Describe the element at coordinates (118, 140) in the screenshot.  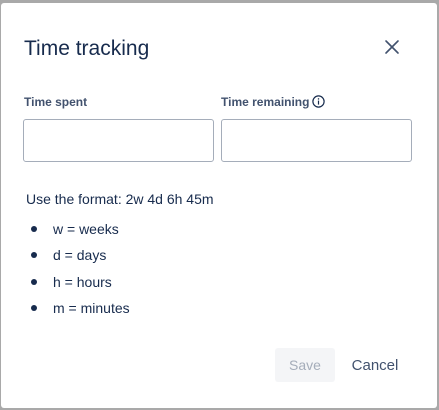
I see `time-spent-input` at that location.